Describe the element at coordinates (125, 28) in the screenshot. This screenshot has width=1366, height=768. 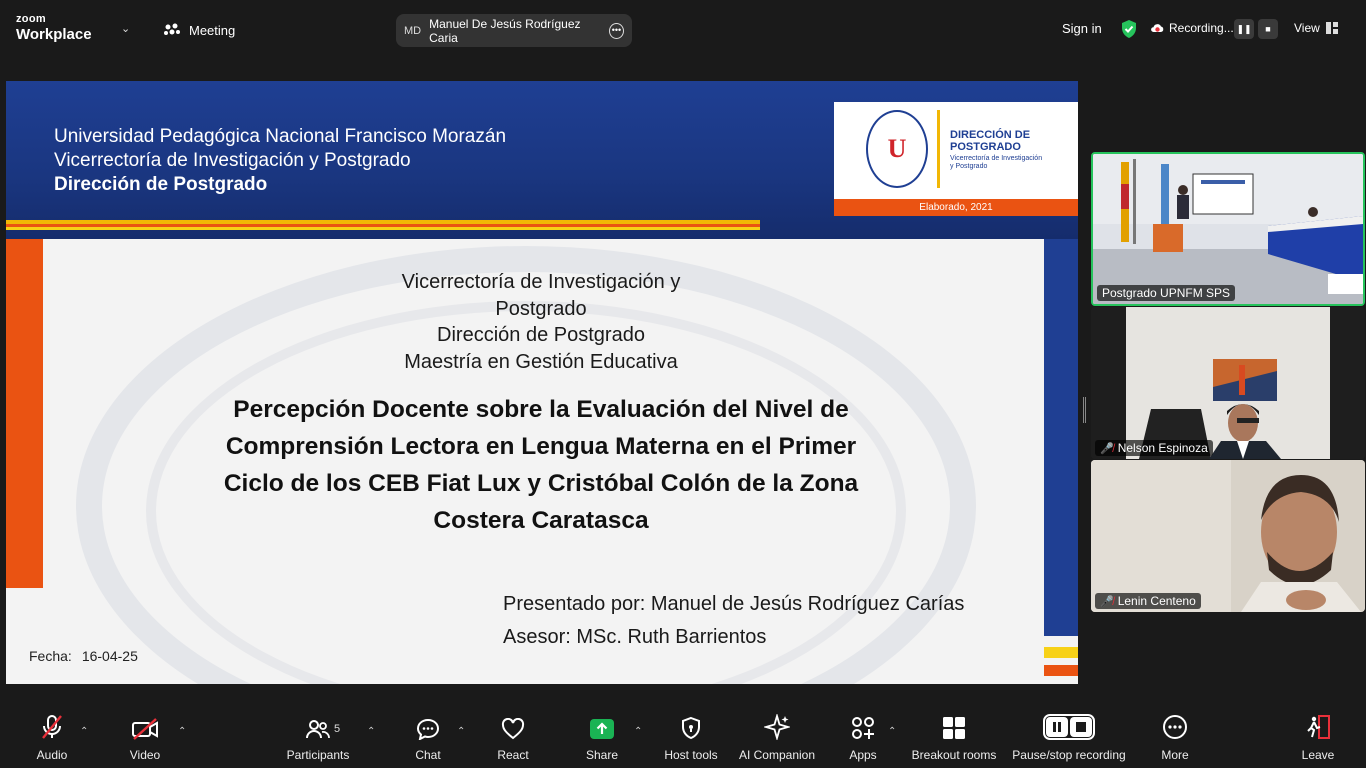
I see `chevron-down-icon: ⌄` at that location.